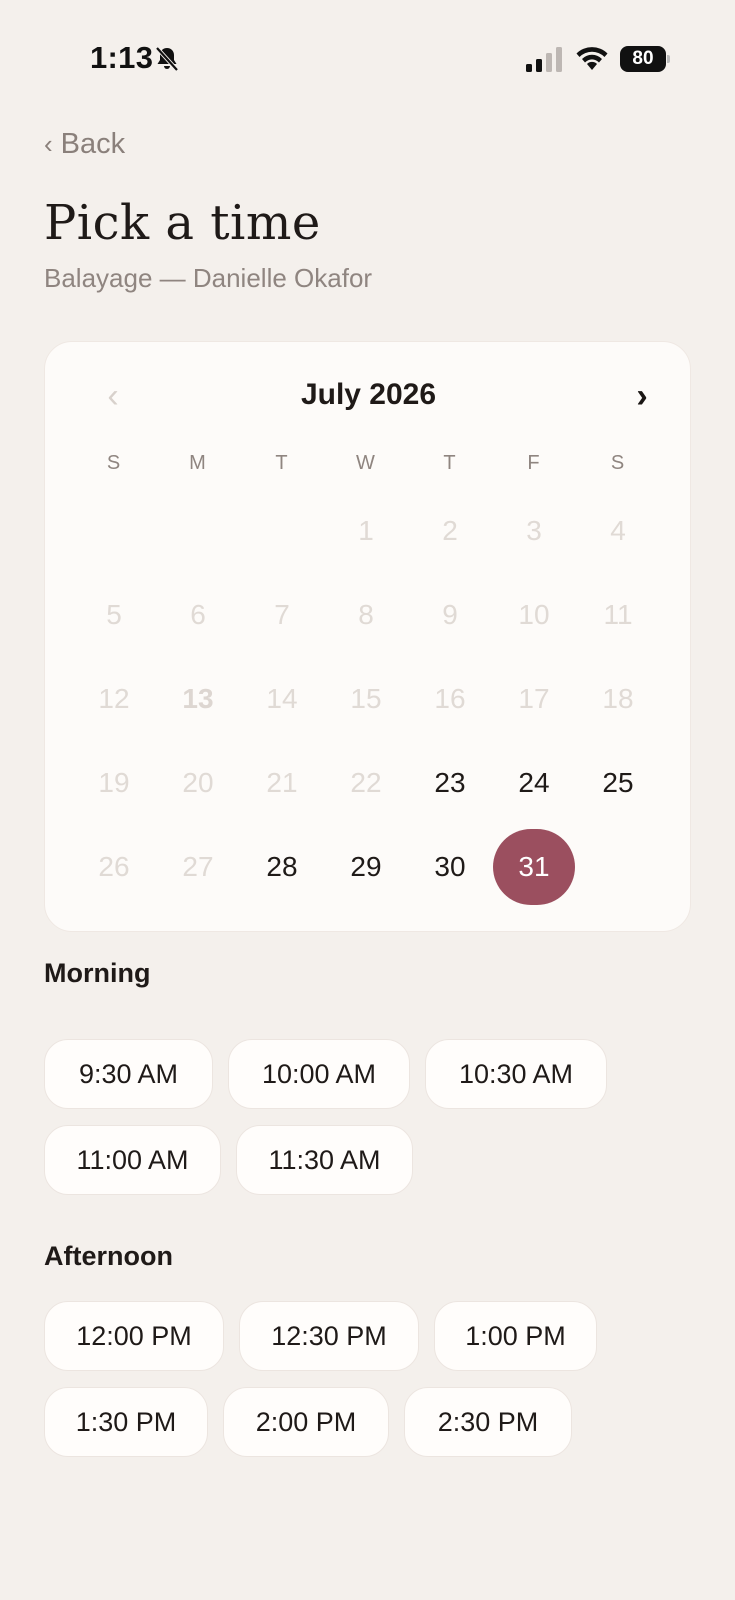 The width and height of the screenshot is (735, 1600). What do you see at coordinates (515, 1336) in the screenshot?
I see `time-slot-button: 1:00 PM` at bounding box center [515, 1336].